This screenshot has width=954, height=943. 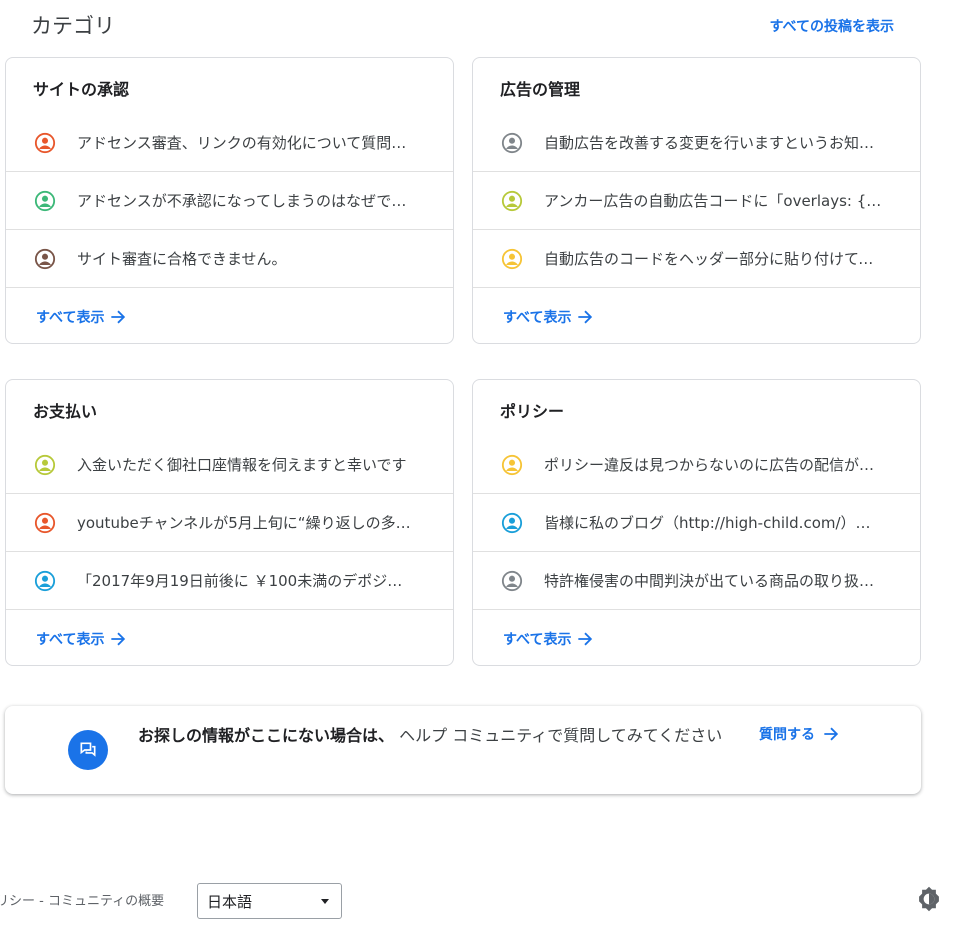 I want to click on thread-title: 自動広告のコードをヘッダー部分に貼り付けても表示されません, so click(x=714, y=259).